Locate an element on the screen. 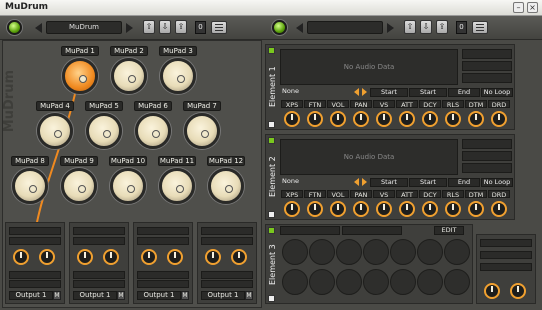 This screenshot has width=542, height=310. mupad-11: MuPad 11 is located at coordinates (177, 181).